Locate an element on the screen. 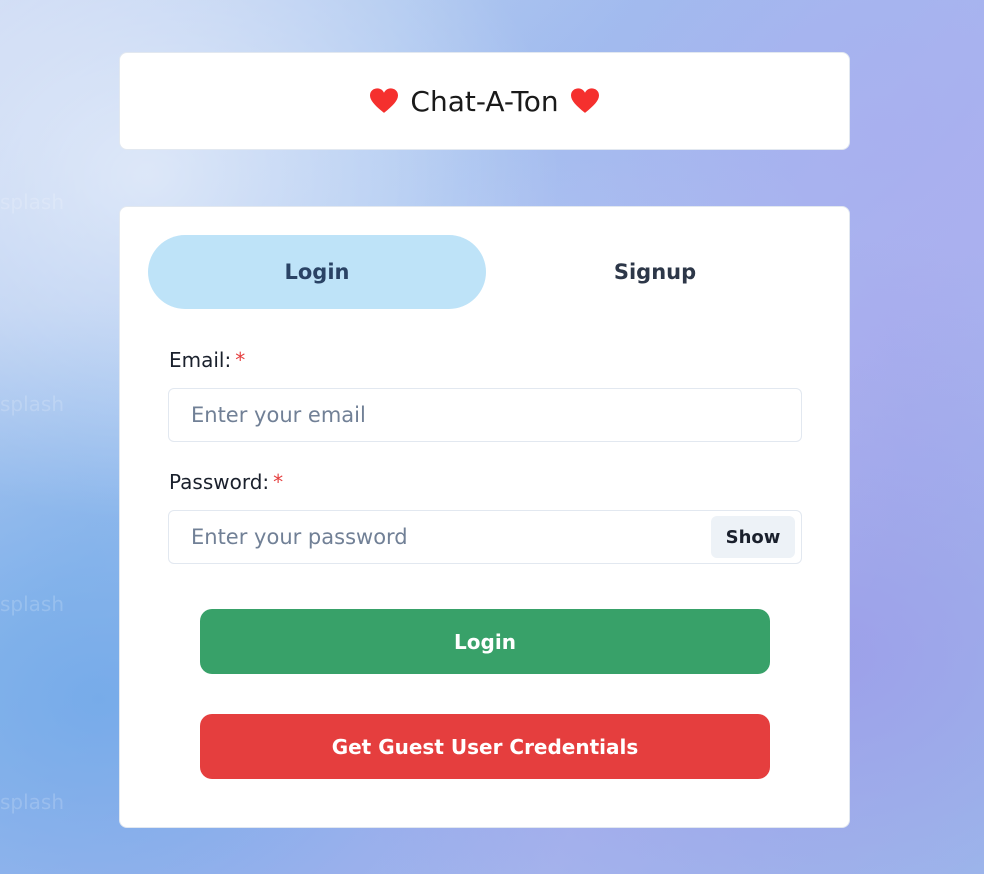 This screenshot has width=984, height=874. password-label: Password: * is located at coordinates (226, 482).